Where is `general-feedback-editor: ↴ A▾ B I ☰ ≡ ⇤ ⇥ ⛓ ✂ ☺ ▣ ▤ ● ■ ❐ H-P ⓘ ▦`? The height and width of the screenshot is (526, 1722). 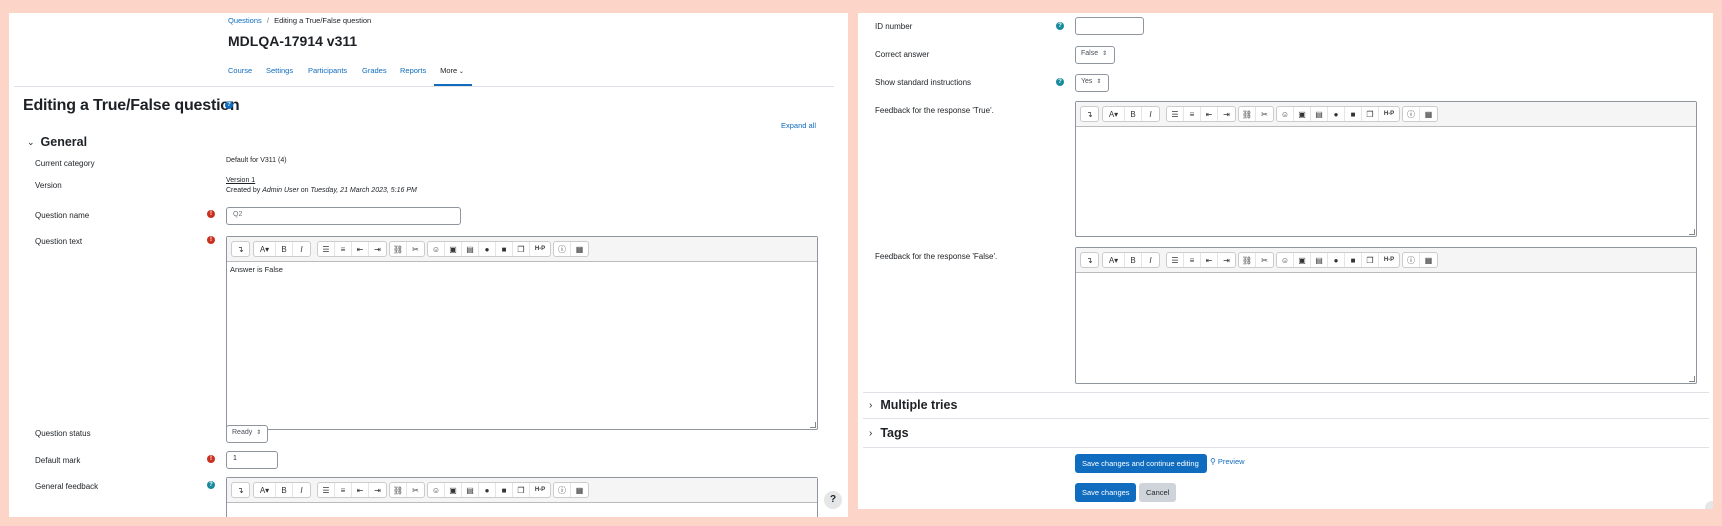
general-feedback-editor: ↴ A▾ B I ☰ ≡ ⇤ ⇥ ⛓ ✂ ☺ ▣ ▤ ● ■ ❐ H-P ⓘ ▦ is located at coordinates (522, 497).